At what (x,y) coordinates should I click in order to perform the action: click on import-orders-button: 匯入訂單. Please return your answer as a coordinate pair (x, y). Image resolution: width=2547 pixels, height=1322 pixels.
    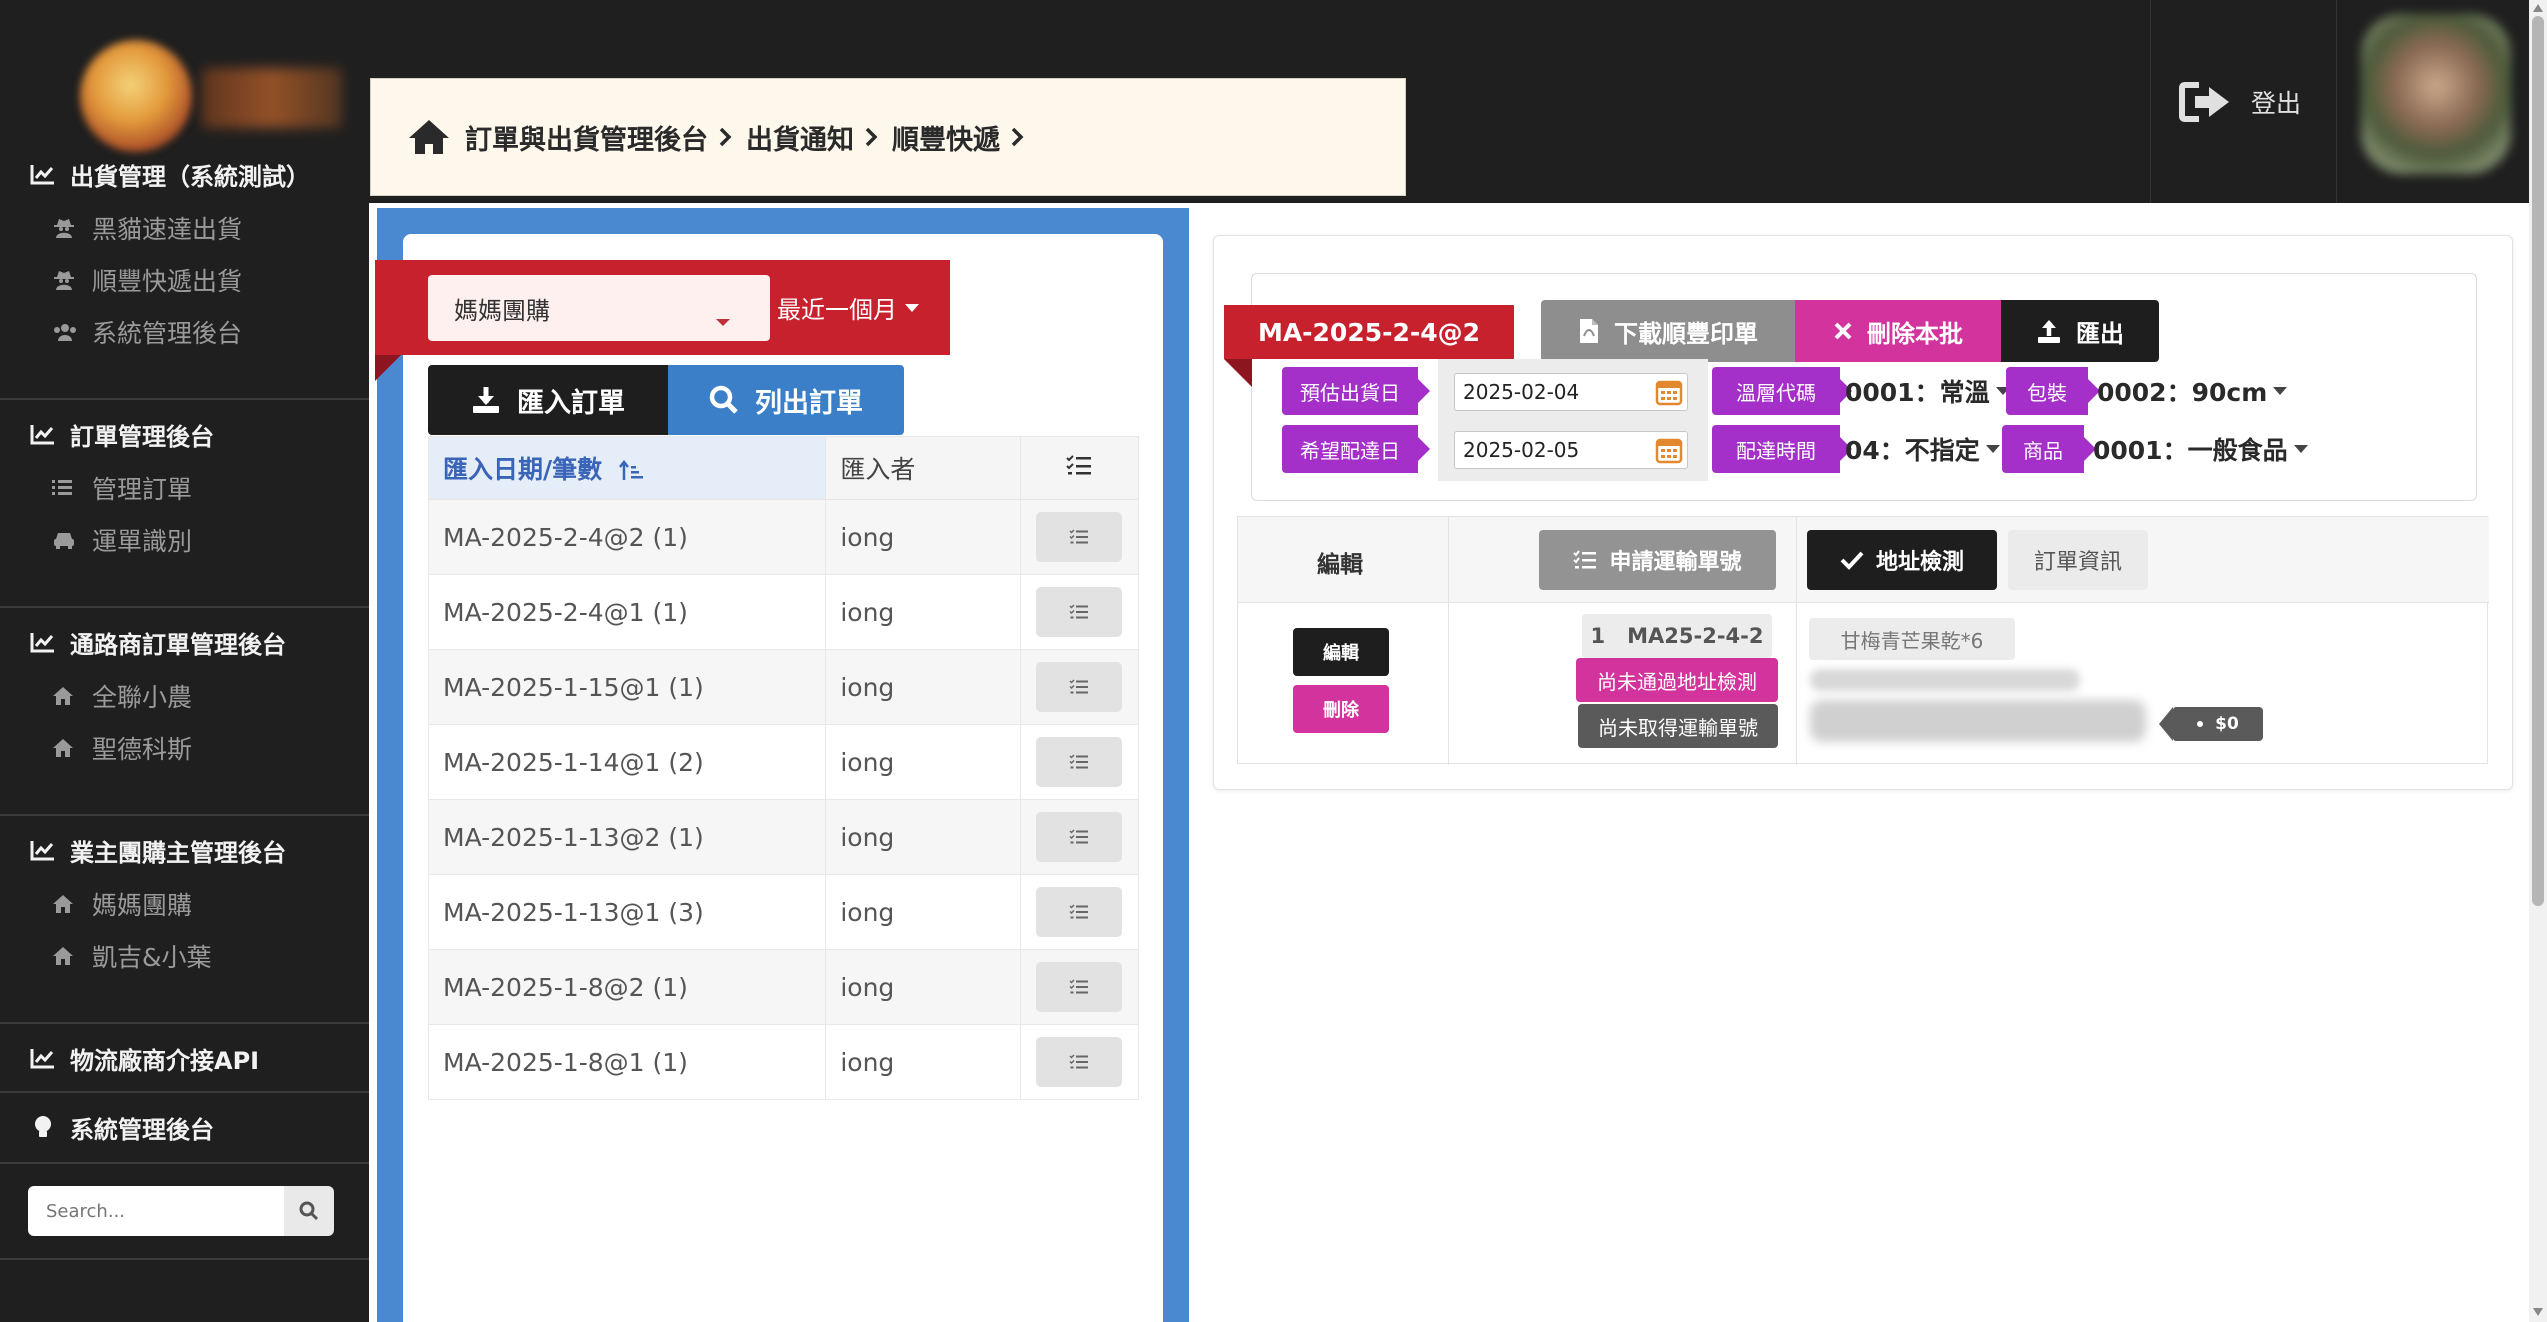
    Looking at the image, I should click on (548, 400).